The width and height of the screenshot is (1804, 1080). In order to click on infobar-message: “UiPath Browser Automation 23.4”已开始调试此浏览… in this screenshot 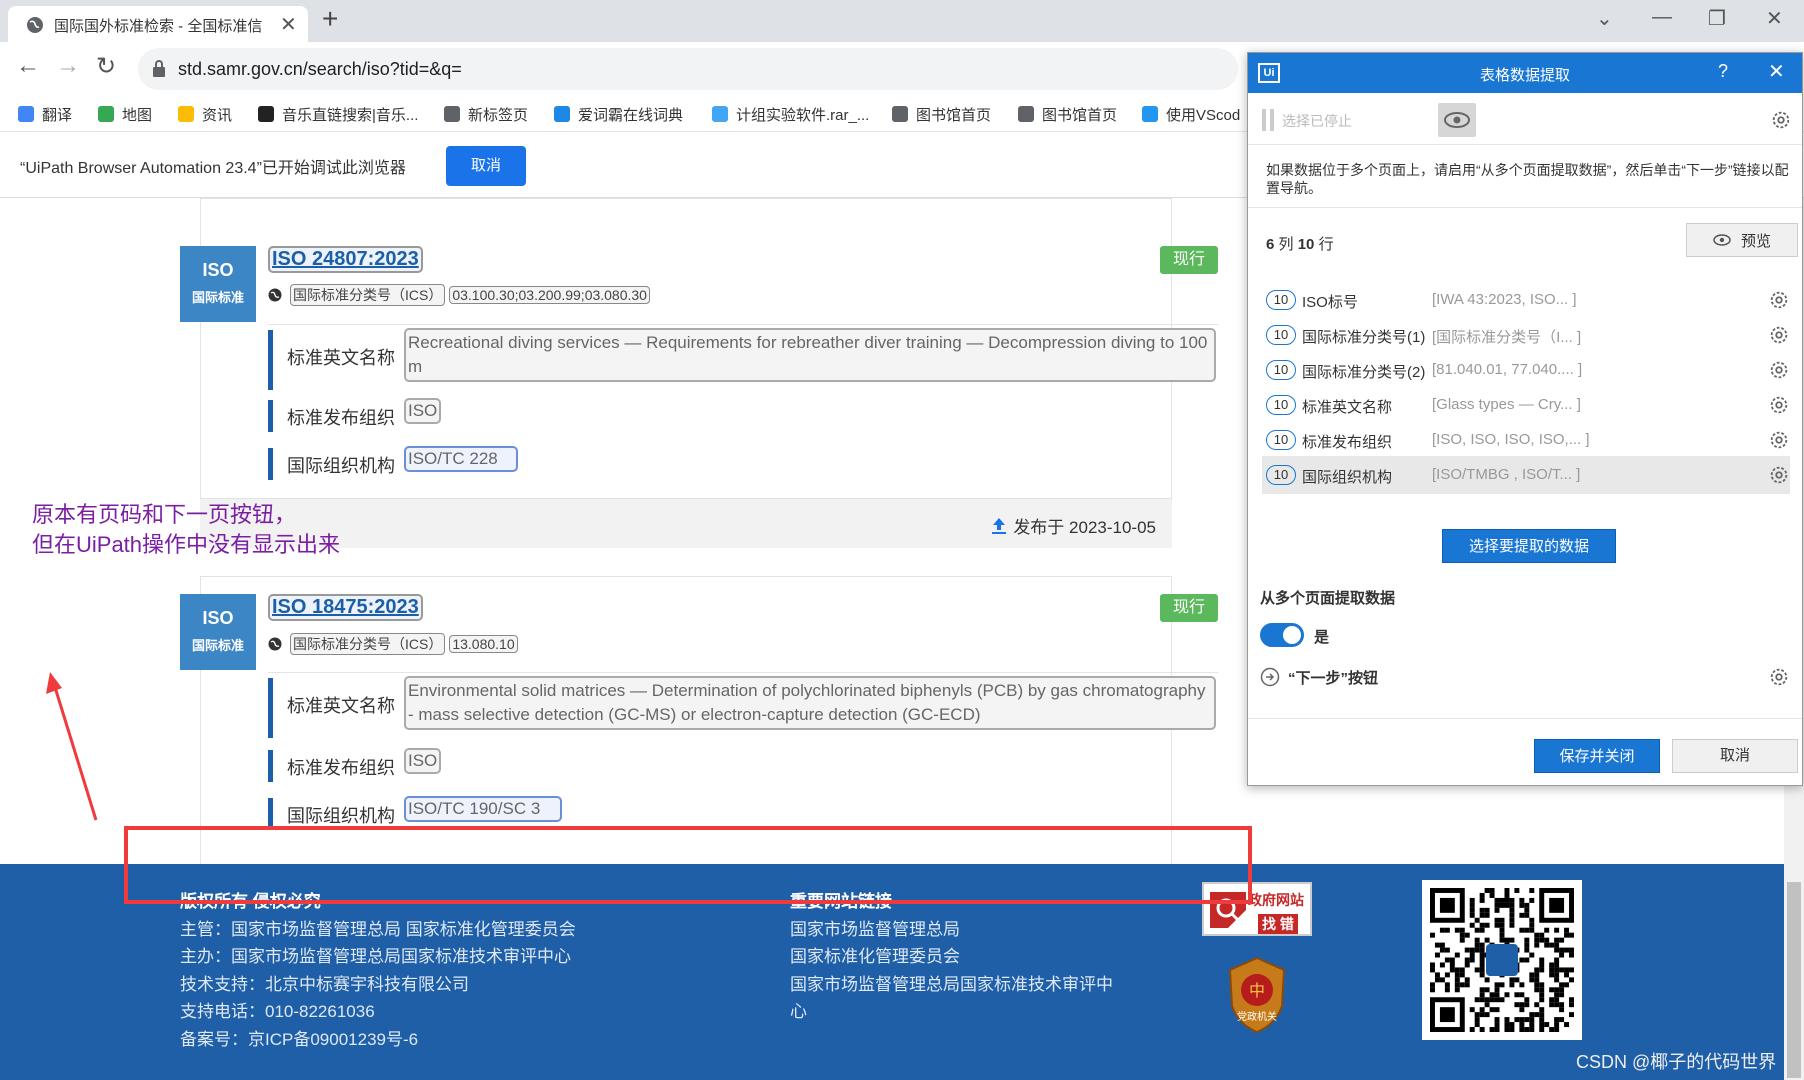, I will do `click(213, 168)`.